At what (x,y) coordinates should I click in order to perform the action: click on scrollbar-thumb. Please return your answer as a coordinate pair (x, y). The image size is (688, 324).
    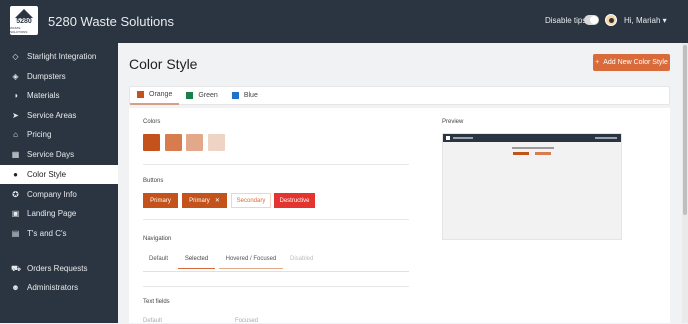
    Looking at the image, I should click on (685, 130).